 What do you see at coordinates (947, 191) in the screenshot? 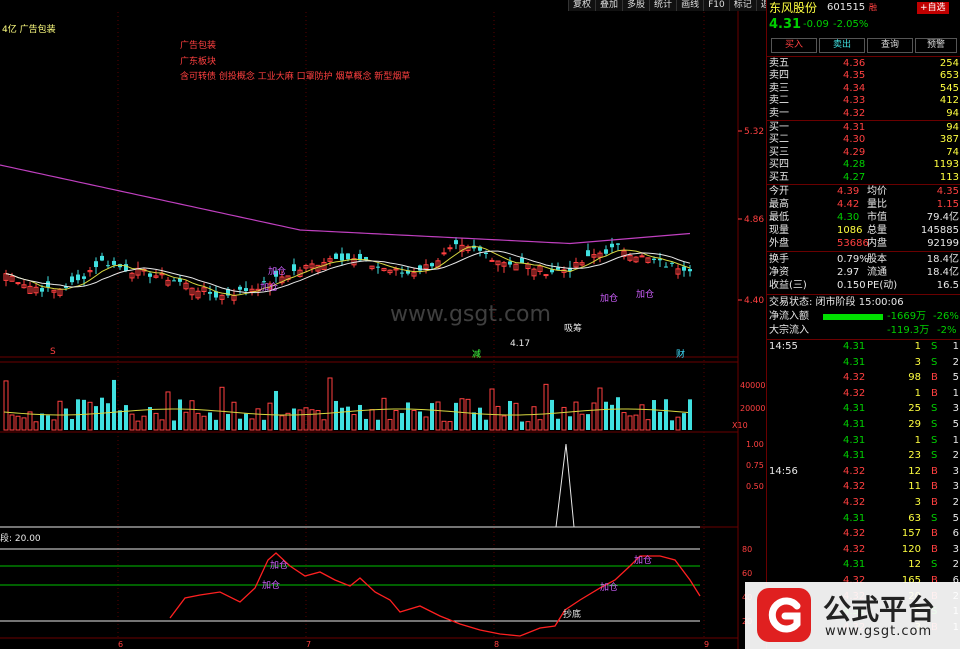
I see `stat-value-2: 4.35` at bounding box center [947, 191].